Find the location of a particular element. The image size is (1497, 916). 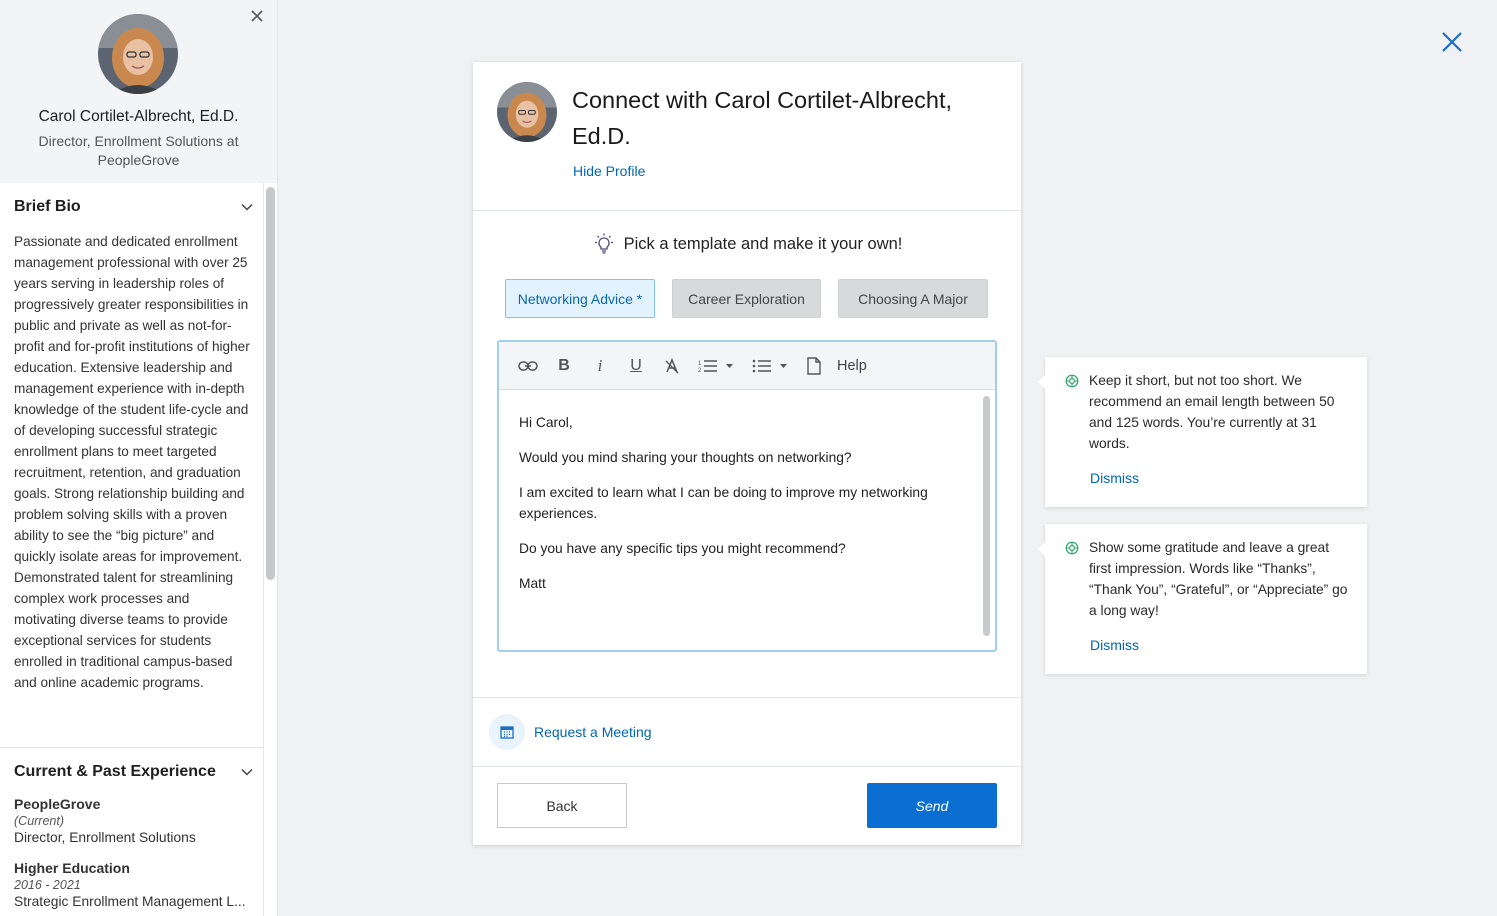

close-modal-icon is located at coordinates (1452, 42).